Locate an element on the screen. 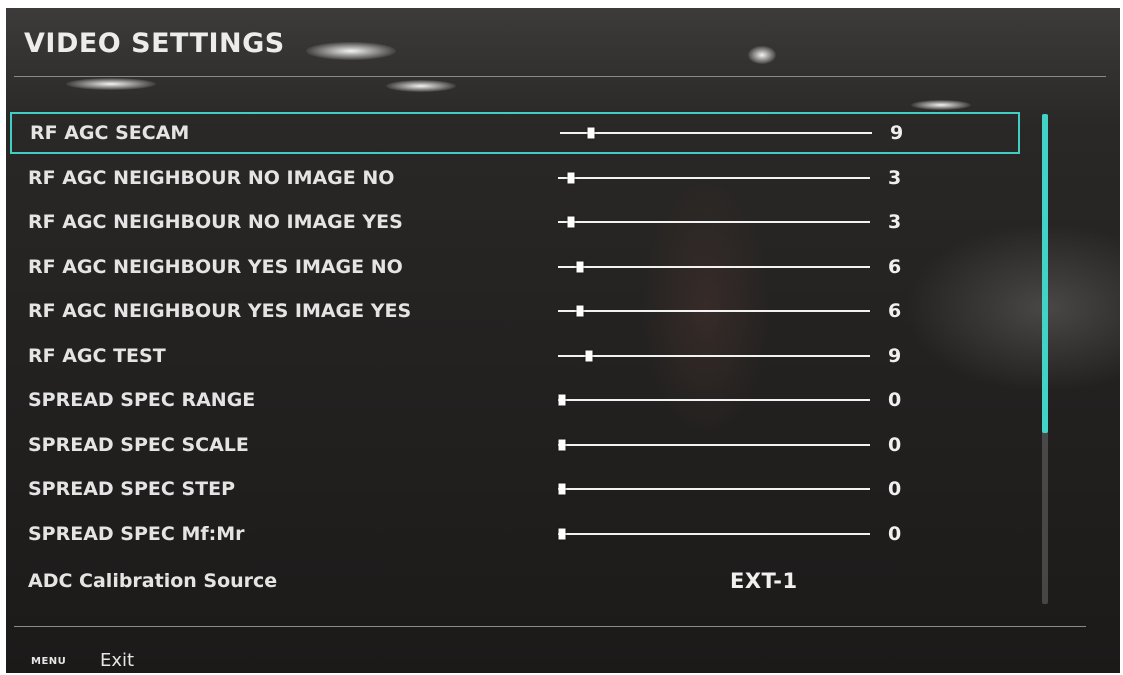  slider-row-label: SPREAD SPEC SCALE is located at coordinates (138, 444).